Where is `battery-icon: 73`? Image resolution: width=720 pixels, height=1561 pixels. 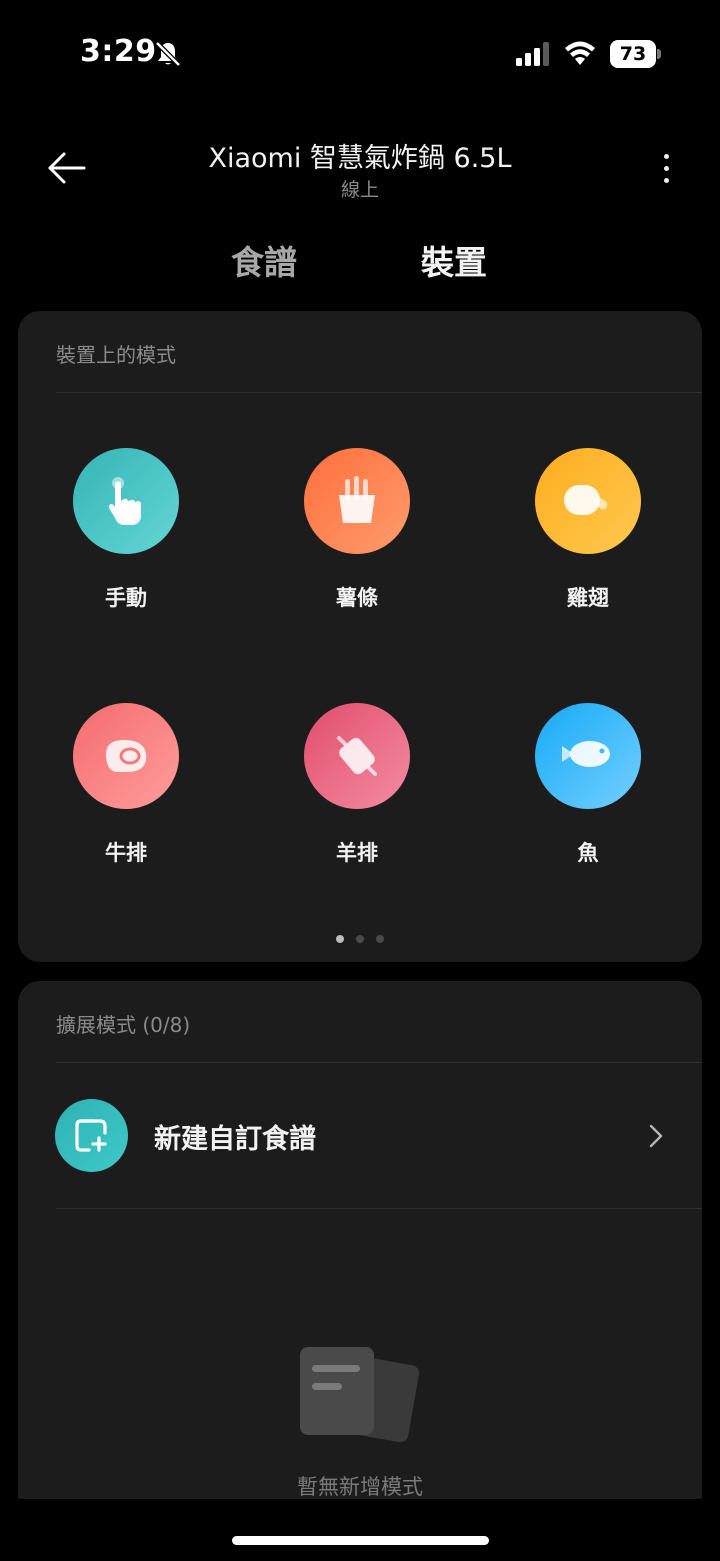 battery-icon: 73 is located at coordinates (635, 54).